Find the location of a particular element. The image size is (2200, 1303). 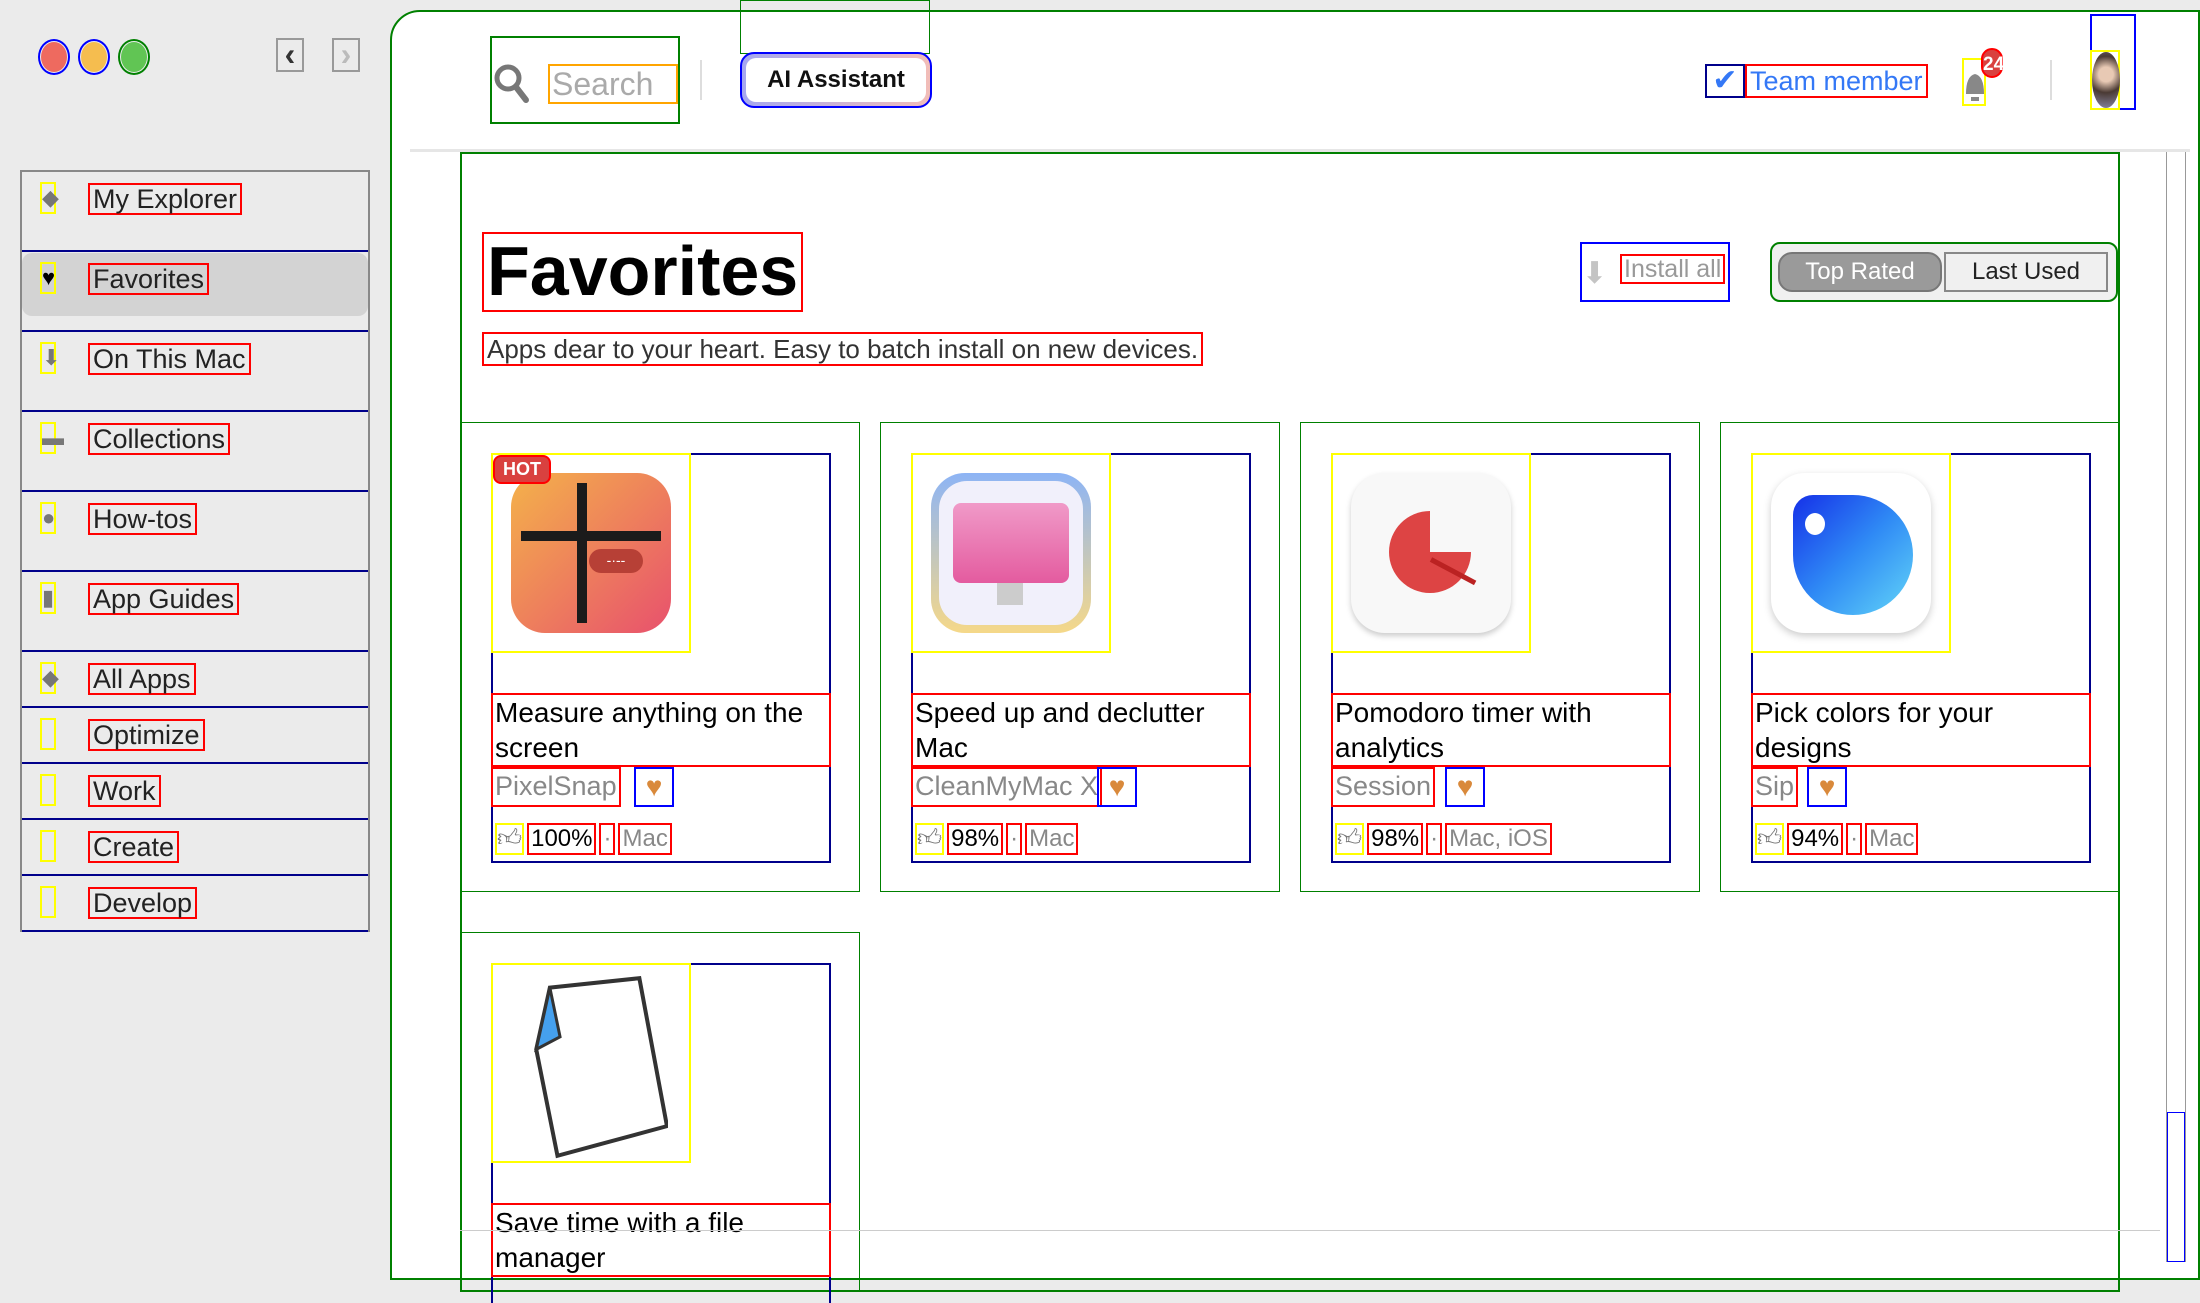

create-icon is located at coordinates (48, 846).